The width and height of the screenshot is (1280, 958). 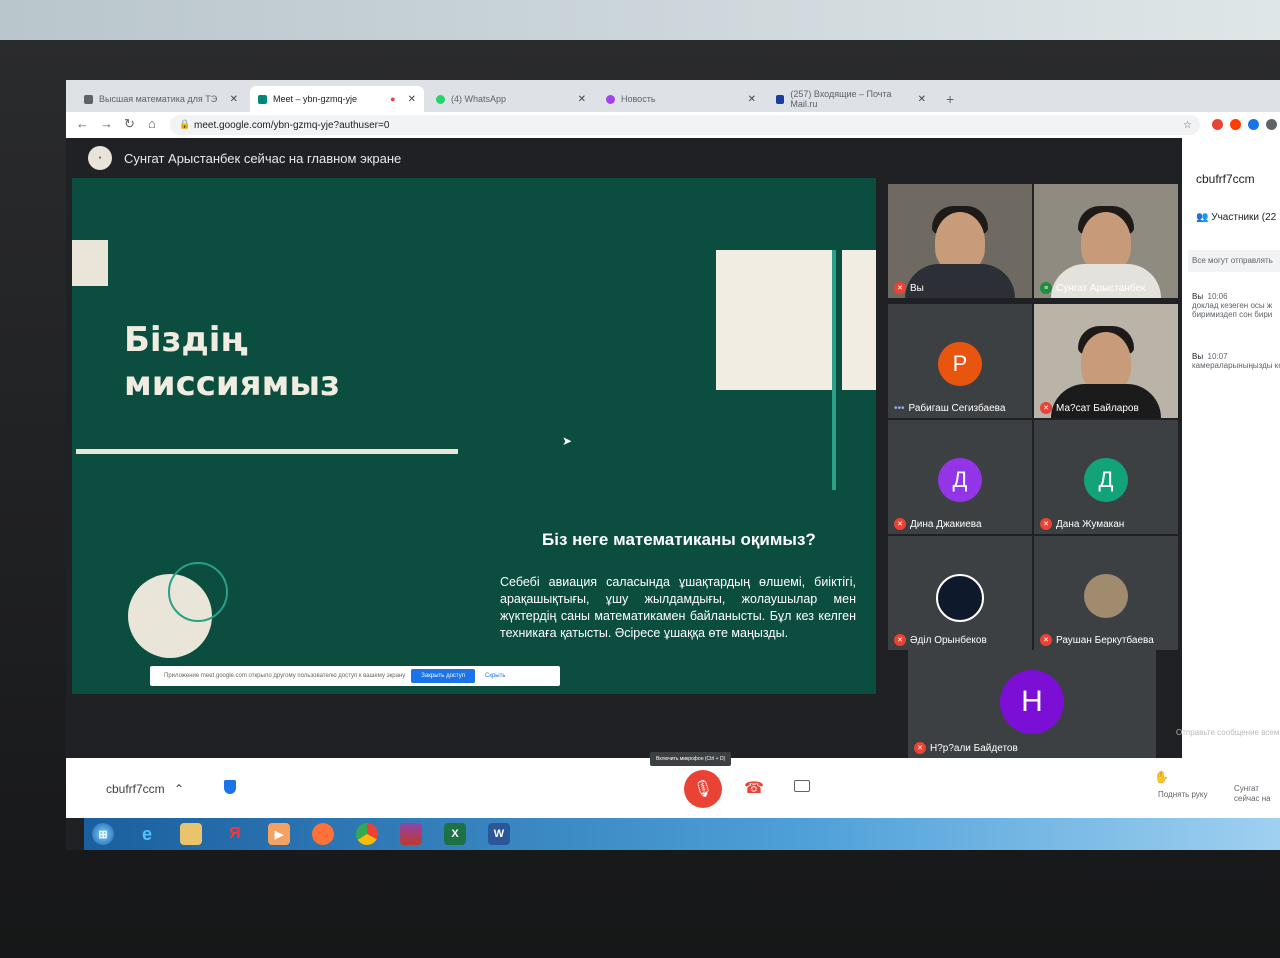 I want to click on explorer-icon, so click(x=191, y=834).